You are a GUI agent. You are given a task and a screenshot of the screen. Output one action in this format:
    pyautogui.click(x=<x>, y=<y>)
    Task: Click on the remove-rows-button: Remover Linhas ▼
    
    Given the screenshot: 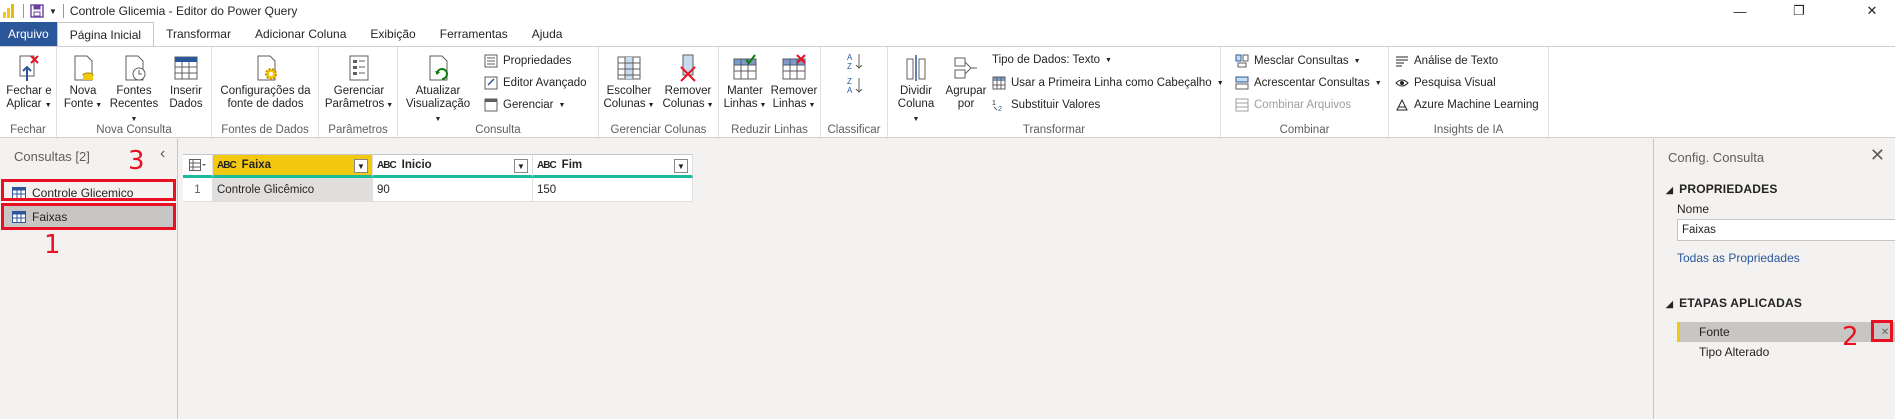 What is the action you would take?
    pyautogui.click(x=794, y=82)
    